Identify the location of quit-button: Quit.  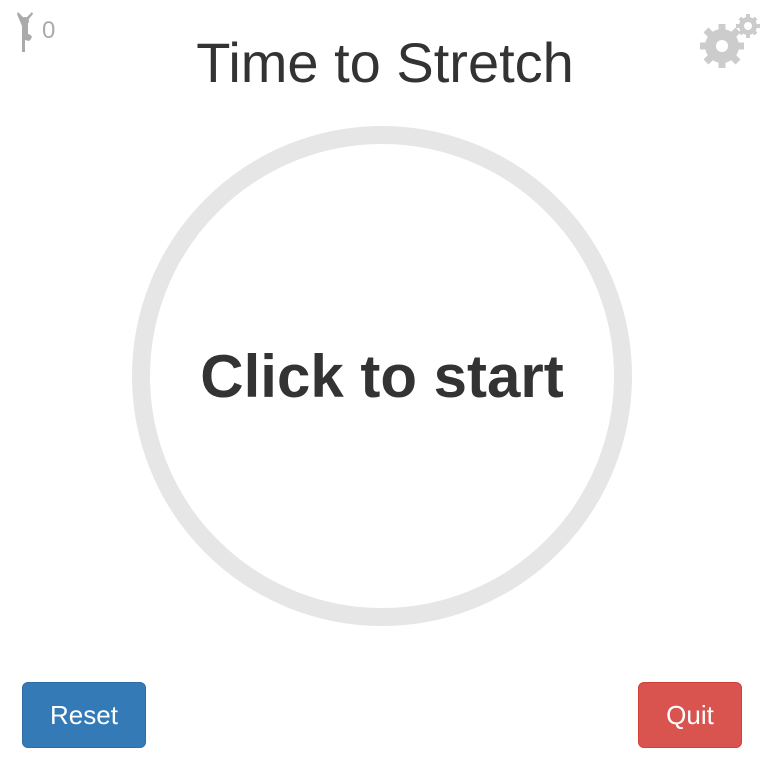
(690, 715).